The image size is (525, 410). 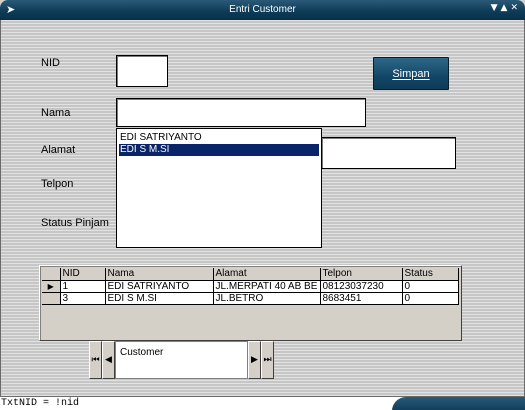 What do you see at coordinates (50, 63) in the screenshot?
I see `nid-label: NID` at bounding box center [50, 63].